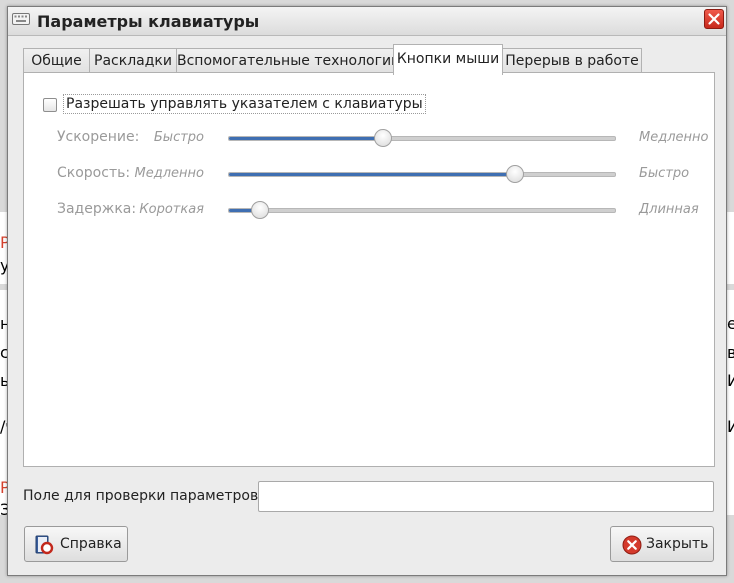  Describe the element at coordinates (171, 209) in the screenshot. I see `delay-min-label: Короткая` at that location.